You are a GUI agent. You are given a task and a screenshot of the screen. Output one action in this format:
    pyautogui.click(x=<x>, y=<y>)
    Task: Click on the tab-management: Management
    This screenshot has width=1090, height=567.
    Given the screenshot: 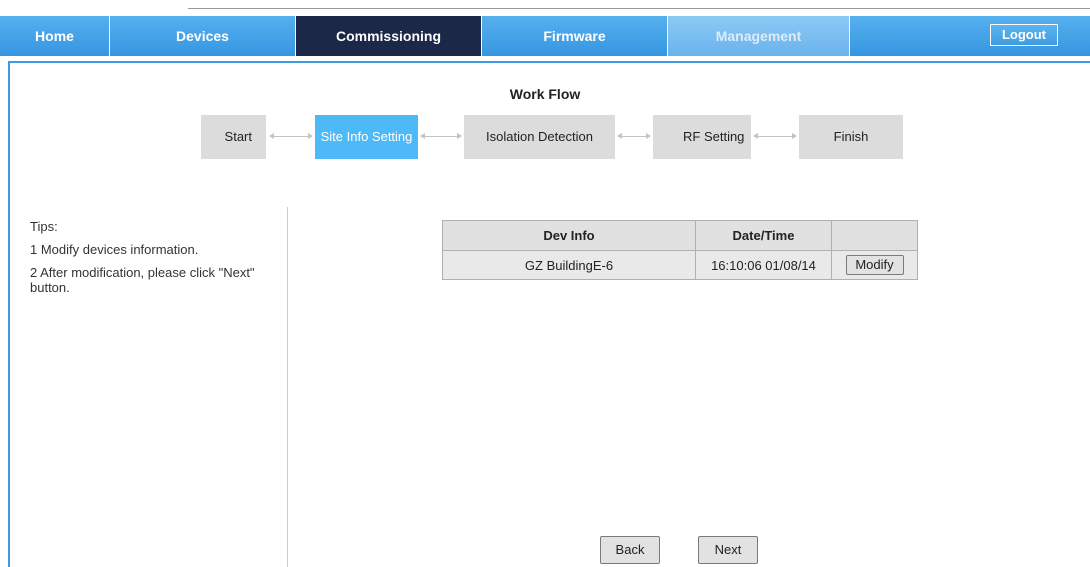 What is the action you would take?
    pyautogui.click(x=759, y=36)
    